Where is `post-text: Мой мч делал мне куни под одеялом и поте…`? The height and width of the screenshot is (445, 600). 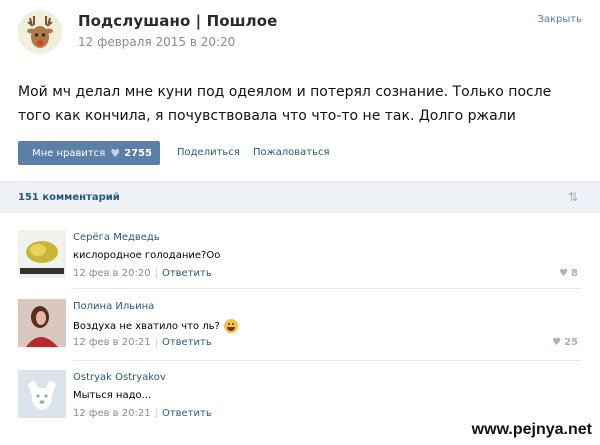
post-text: Мой мч делал мне куни под одеялом и поте… is located at coordinates (285, 104).